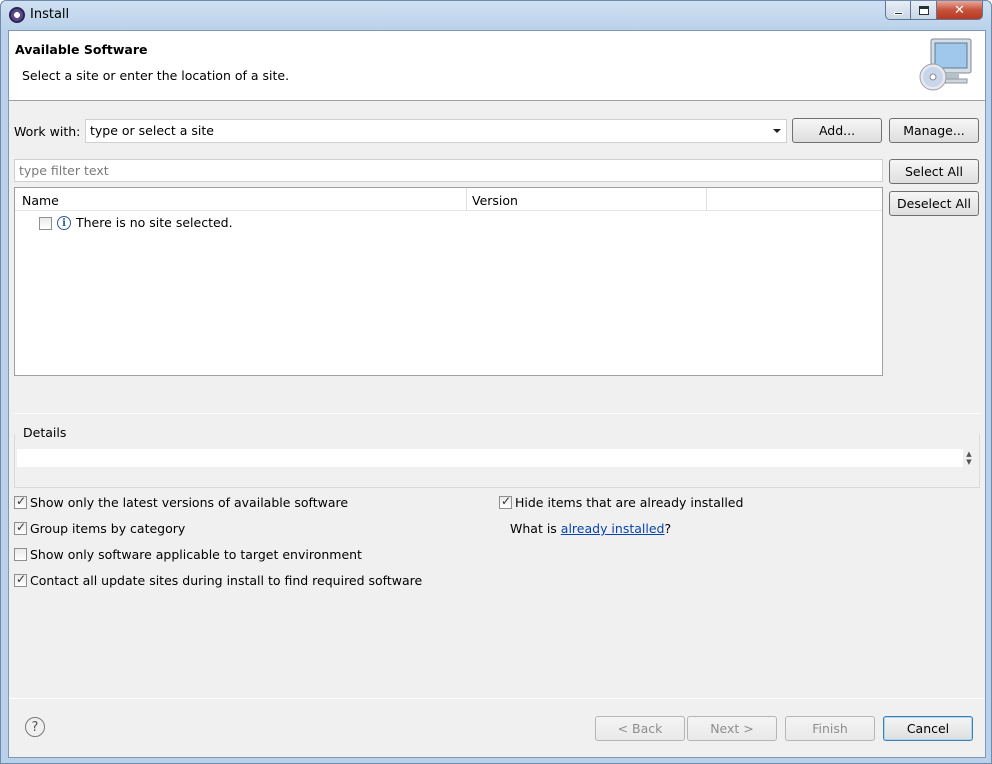 Image resolution: width=992 pixels, height=764 pixels. Describe the element at coordinates (45, 432) in the screenshot. I see `details-label: Details` at that location.